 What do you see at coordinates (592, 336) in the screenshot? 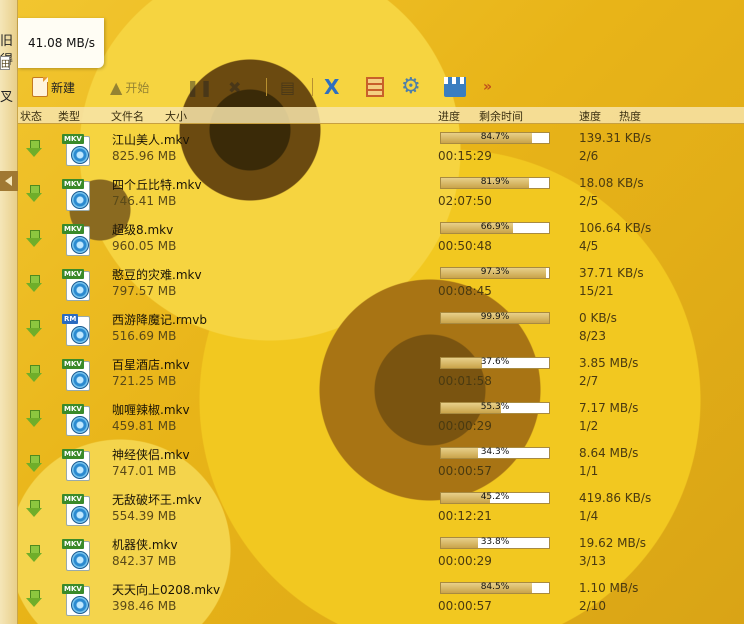
I see `heat-count: 8/23` at bounding box center [592, 336].